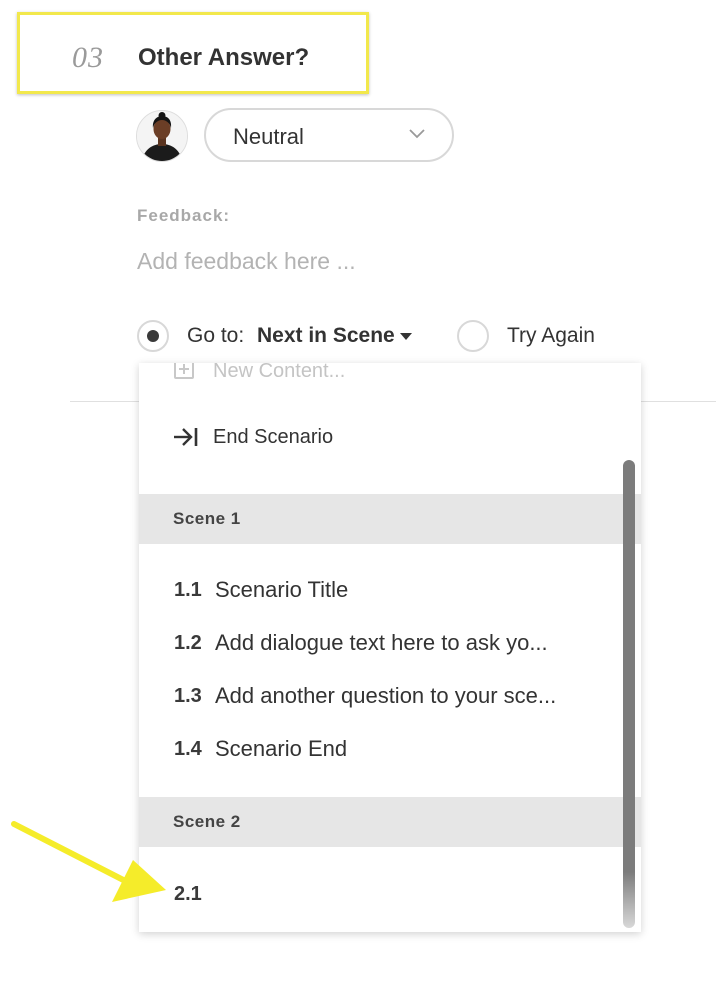 The width and height of the screenshot is (716, 999). I want to click on scene-item-number: 2.1, so click(188, 894).